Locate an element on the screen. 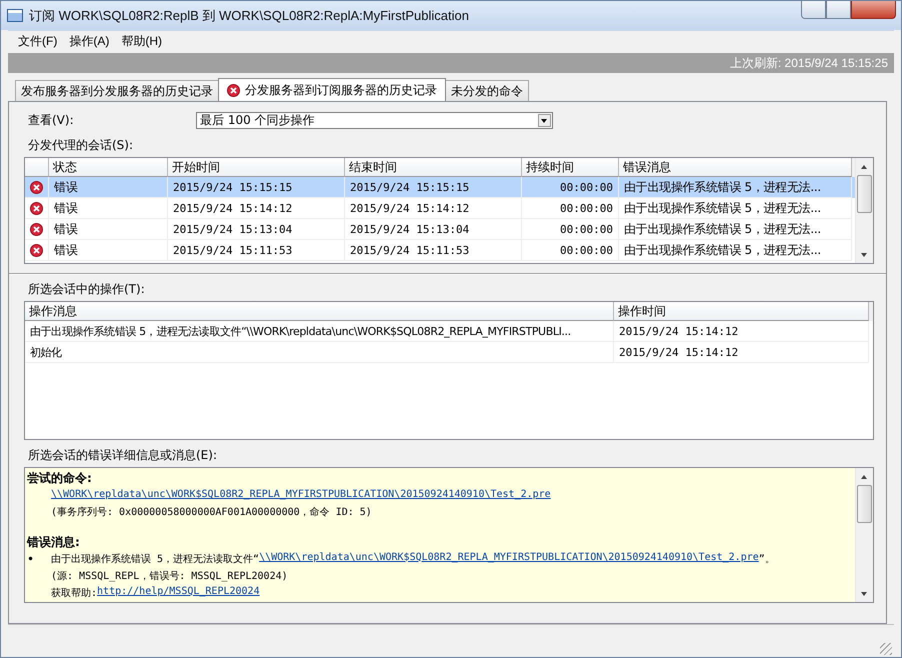 The image size is (902, 658). tab: 未分发的命令 is located at coordinates (487, 90).